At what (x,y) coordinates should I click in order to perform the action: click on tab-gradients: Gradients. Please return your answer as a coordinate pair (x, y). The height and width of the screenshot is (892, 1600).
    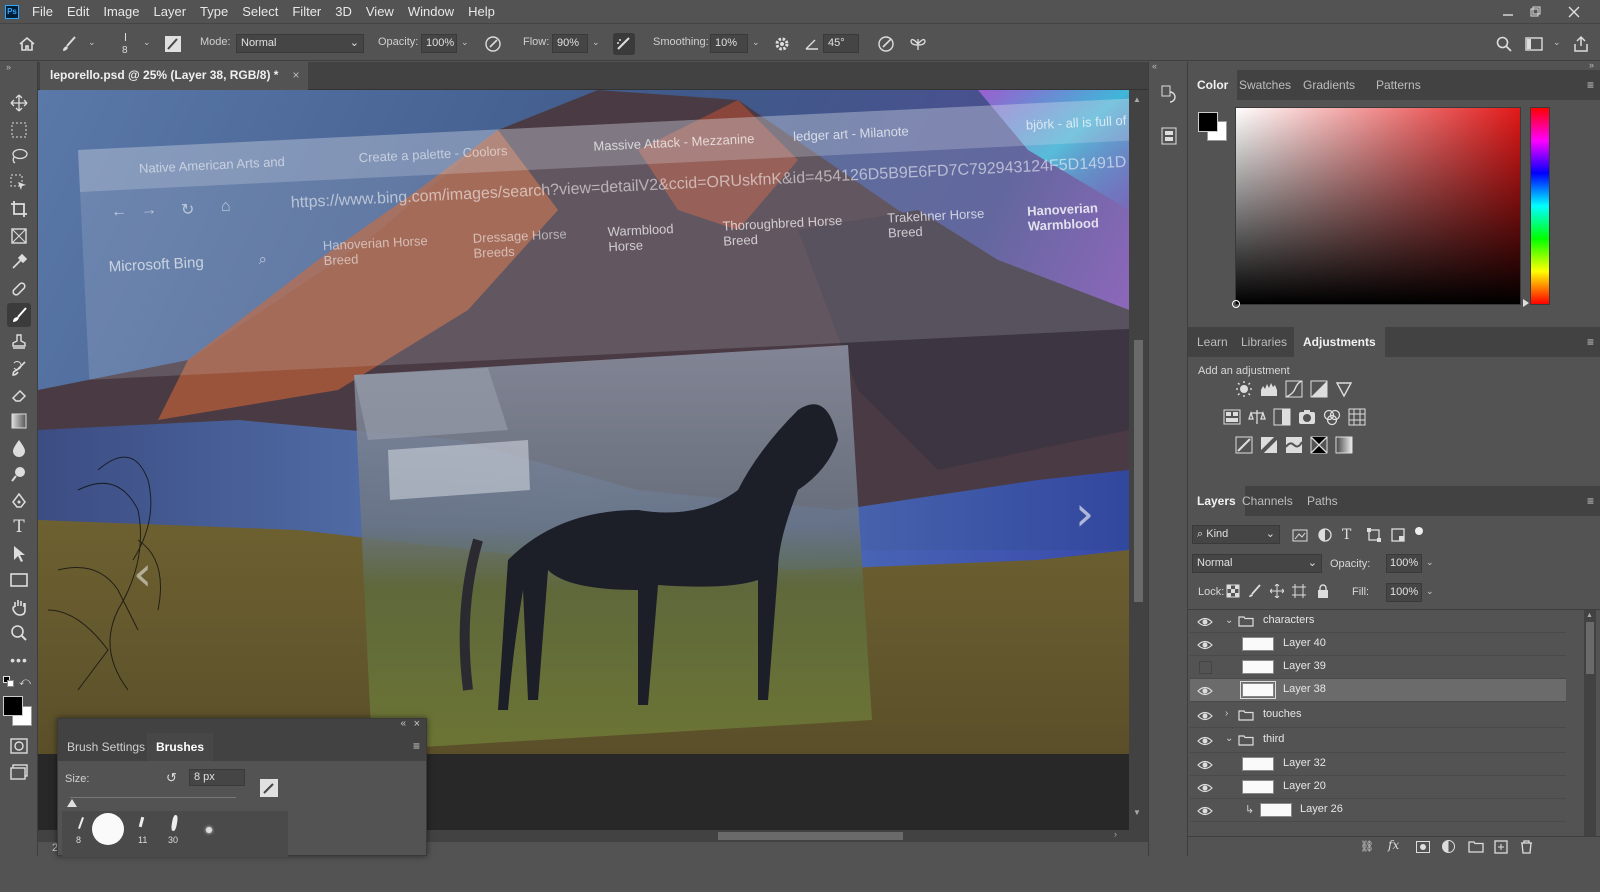
    Looking at the image, I should click on (1329, 85).